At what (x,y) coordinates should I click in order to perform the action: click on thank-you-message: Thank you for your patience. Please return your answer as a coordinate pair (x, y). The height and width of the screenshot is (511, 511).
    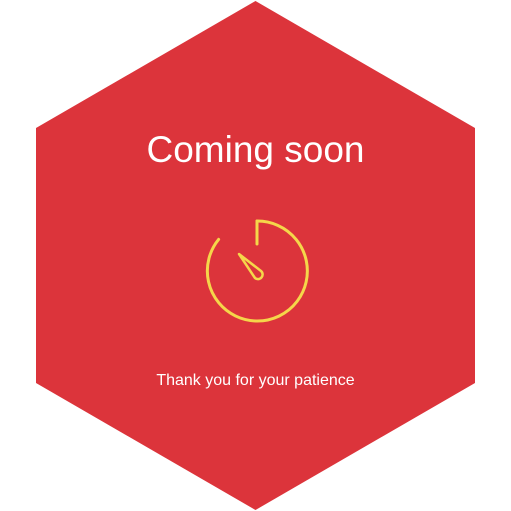
    Looking at the image, I should click on (255, 380).